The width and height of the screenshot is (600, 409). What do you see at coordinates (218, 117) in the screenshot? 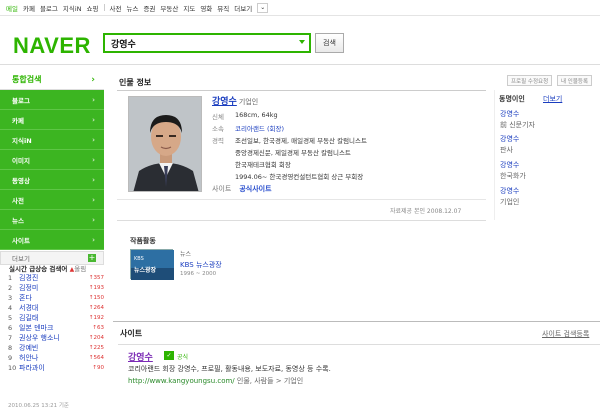
I see `row-label-body: 신체` at bounding box center [218, 117].